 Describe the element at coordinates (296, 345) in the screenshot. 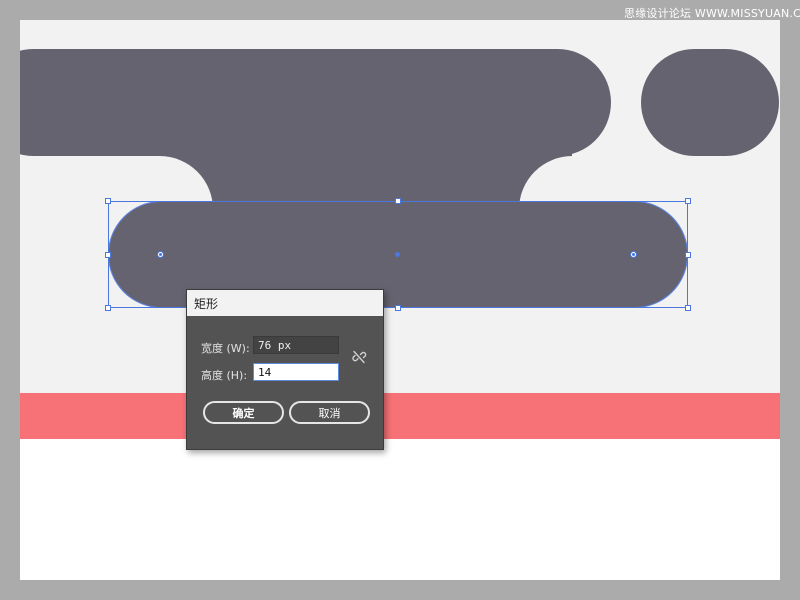

I see `width-input` at that location.